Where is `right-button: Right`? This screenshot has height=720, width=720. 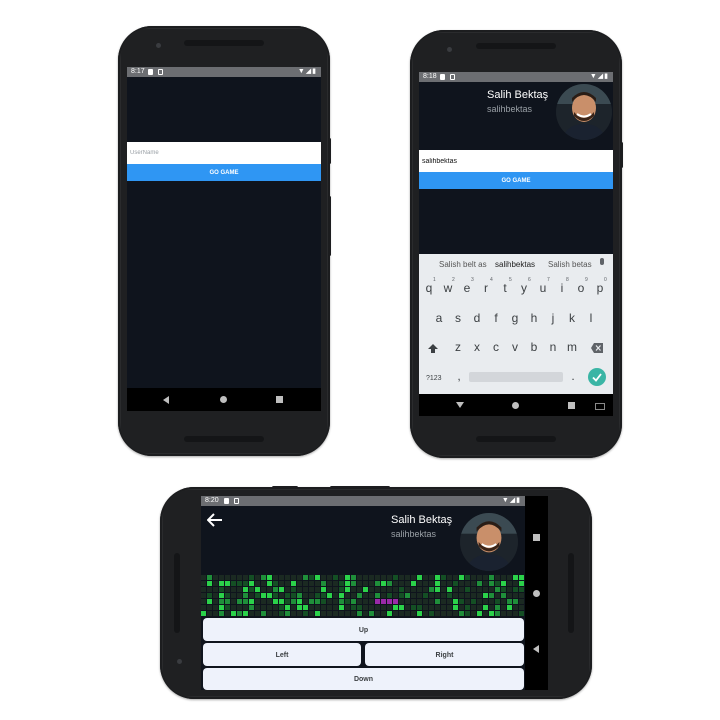 right-button: Right is located at coordinates (444, 654).